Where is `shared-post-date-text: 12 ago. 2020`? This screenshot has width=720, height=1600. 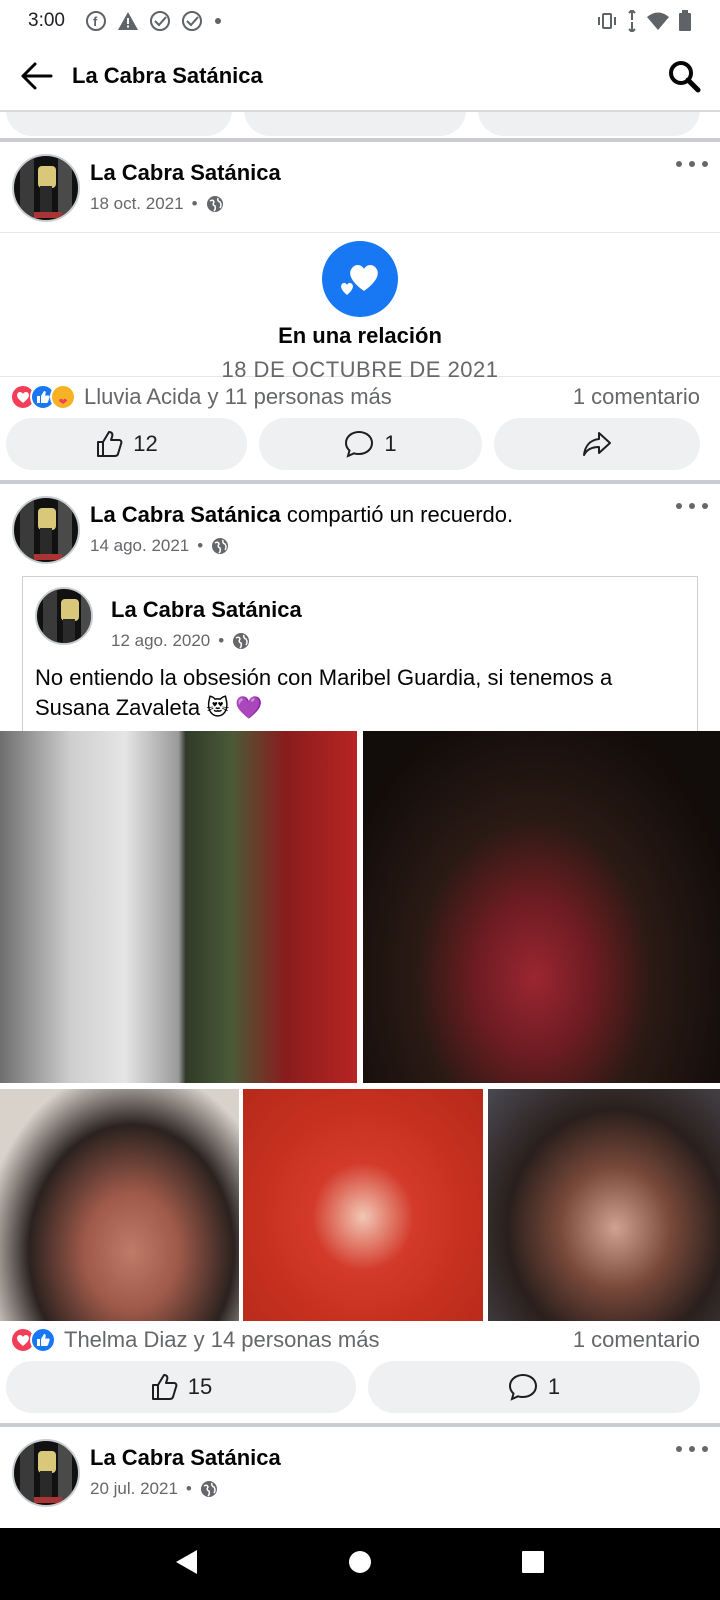 shared-post-date-text: 12 ago. 2020 is located at coordinates (160, 641).